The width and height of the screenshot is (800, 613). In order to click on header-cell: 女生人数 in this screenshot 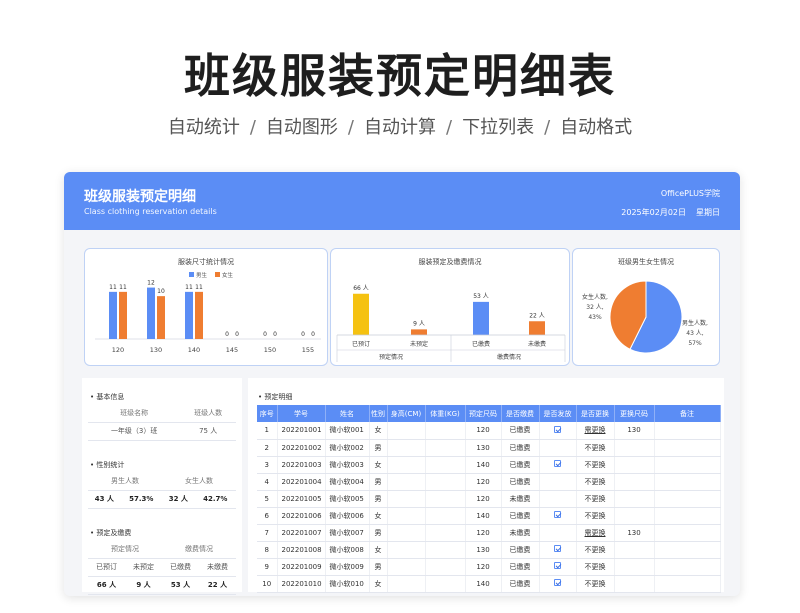, I will do `click(198, 481)`.